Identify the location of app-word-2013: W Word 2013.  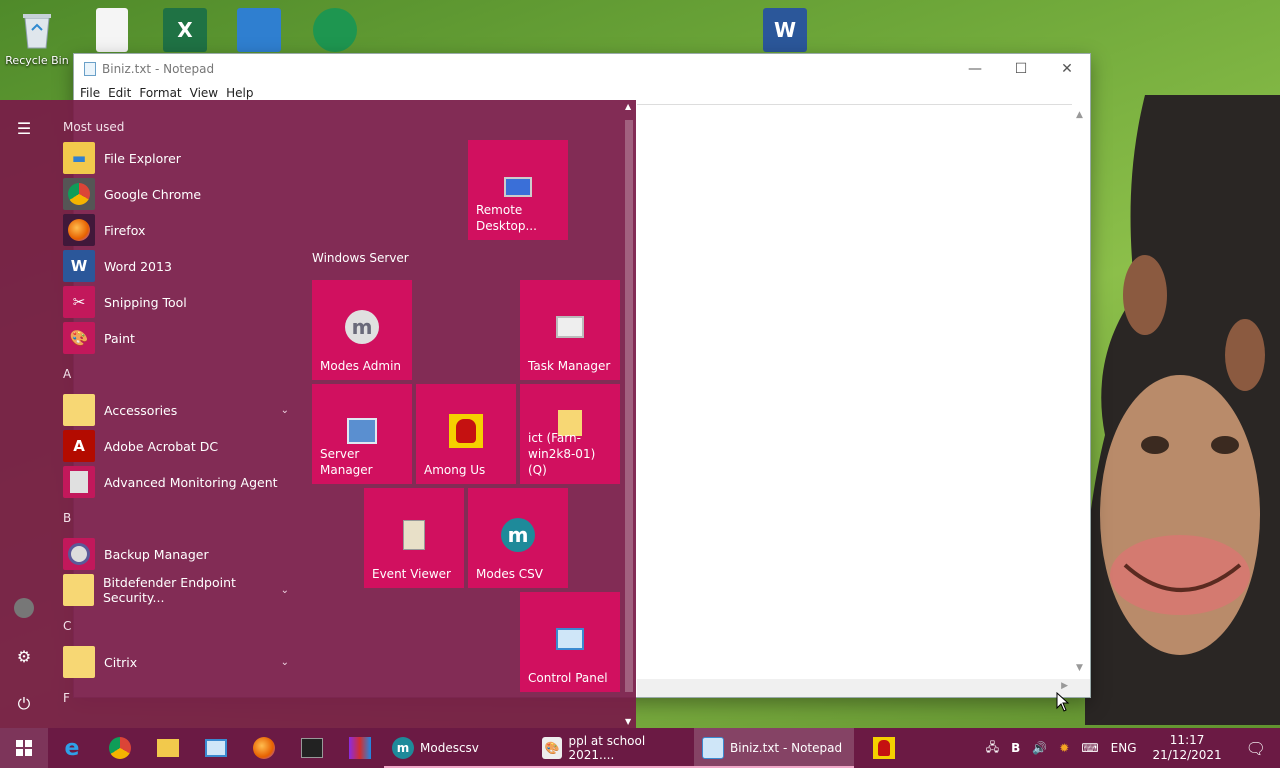
(179, 266).